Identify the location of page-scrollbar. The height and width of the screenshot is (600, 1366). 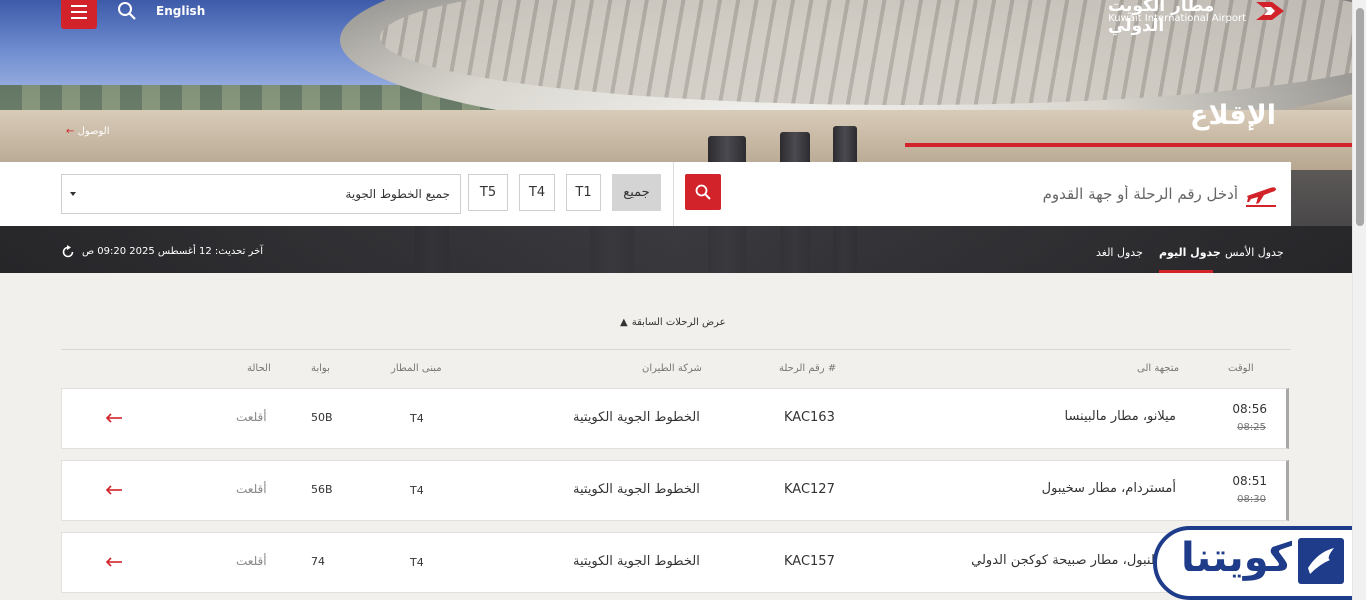
(1359, 300).